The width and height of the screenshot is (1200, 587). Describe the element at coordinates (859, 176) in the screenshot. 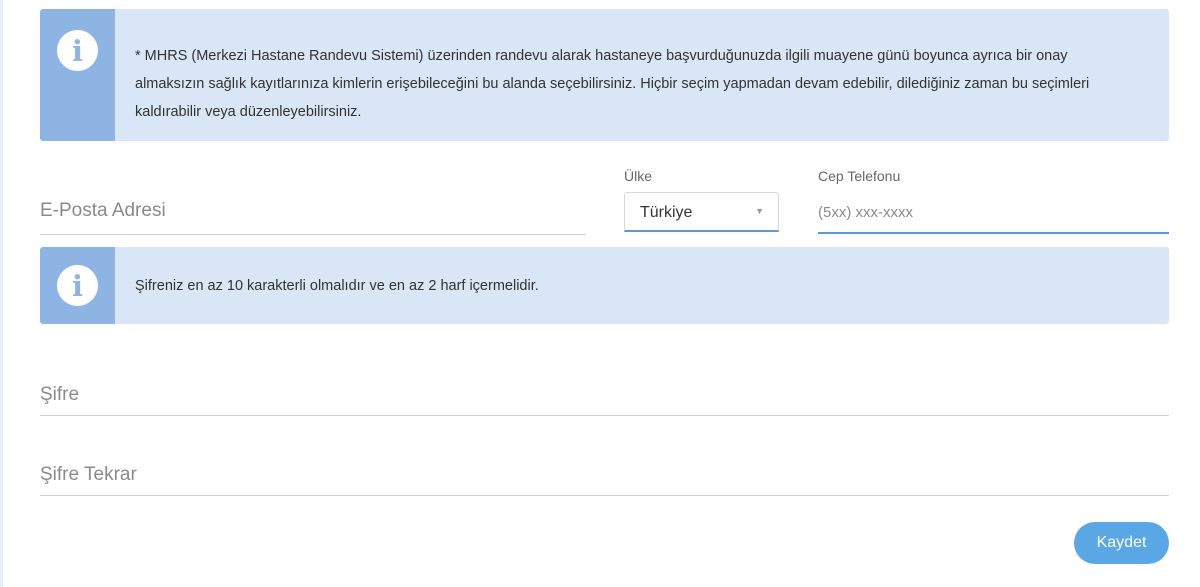

I see `phone-label: Cep Telefonu` at that location.